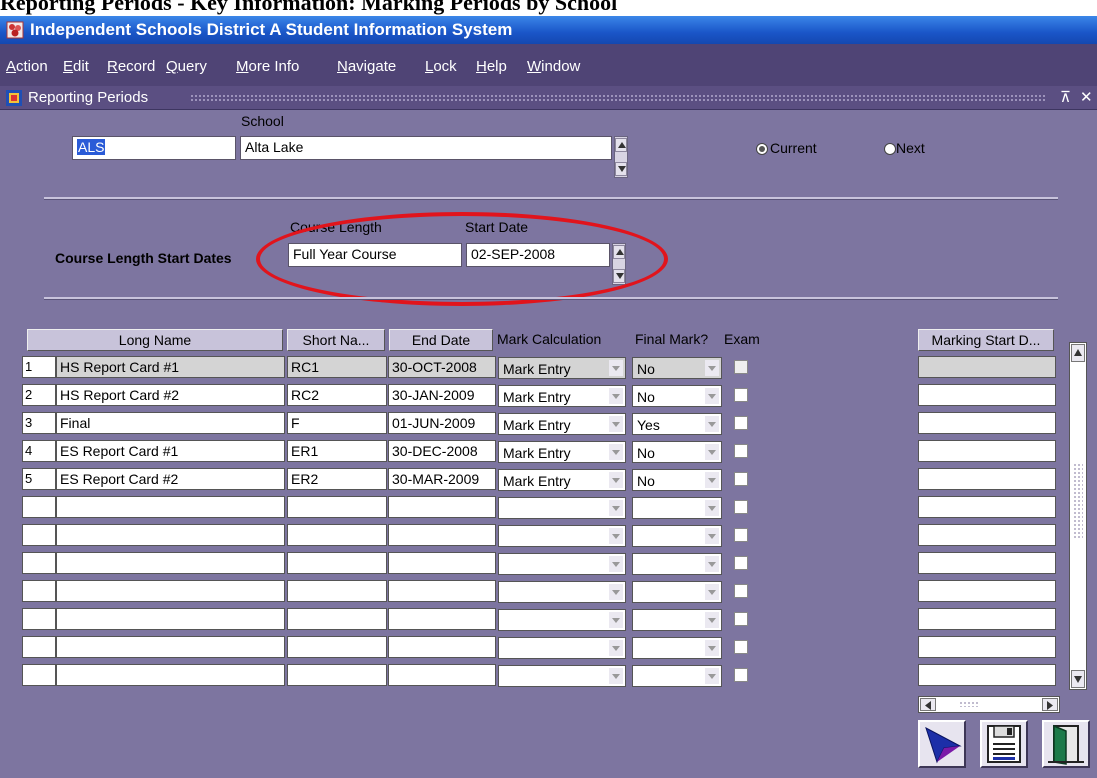  I want to click on exit-button, so click(1066, 744).